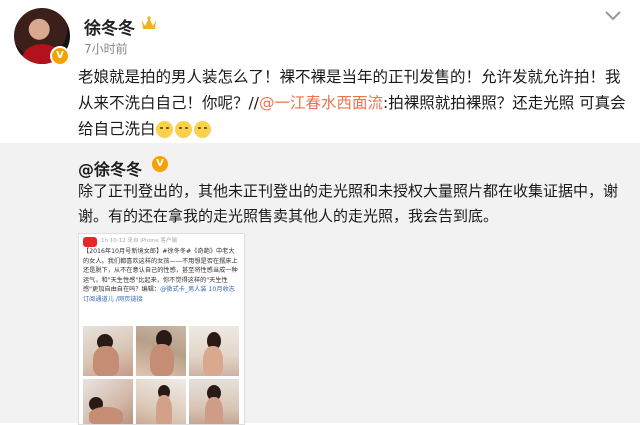  What do you see at coordinates (160, 164) in the screenshot?
I see `quoted-verified-badge: V` at bounding box center [160, 164].